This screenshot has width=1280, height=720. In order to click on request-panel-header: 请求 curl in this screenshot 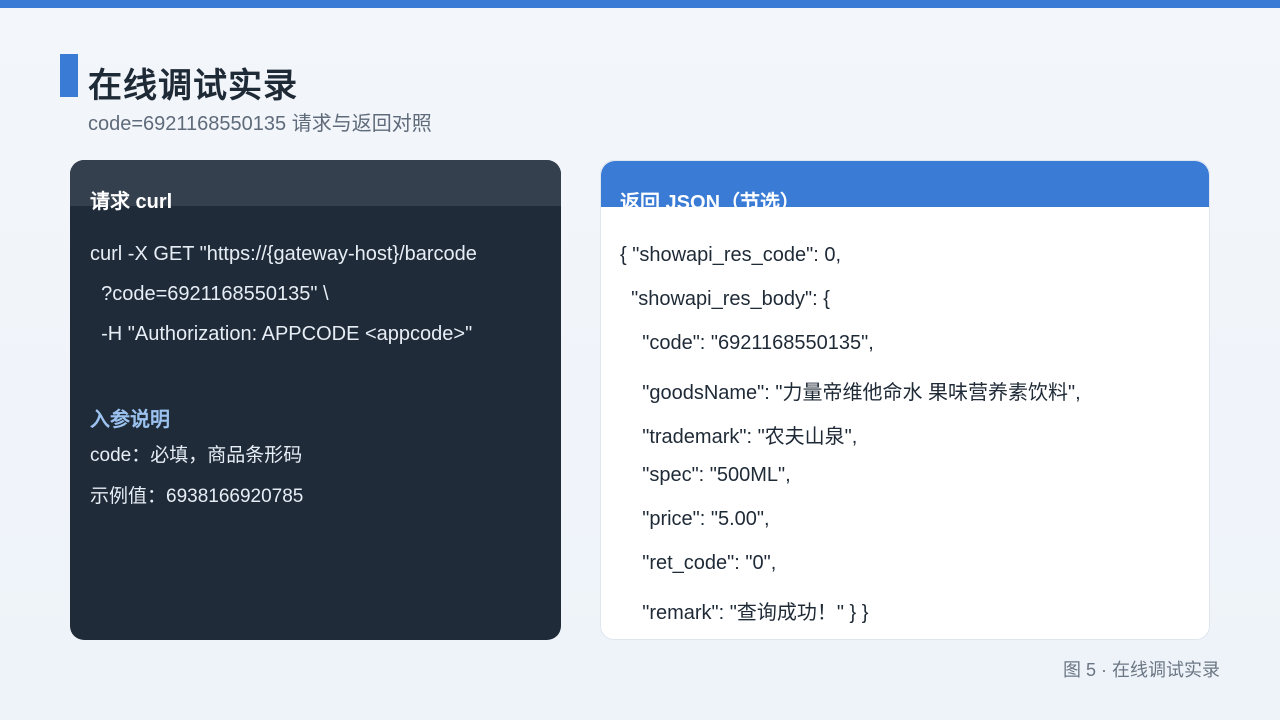, I will do `click(315, 186)`.